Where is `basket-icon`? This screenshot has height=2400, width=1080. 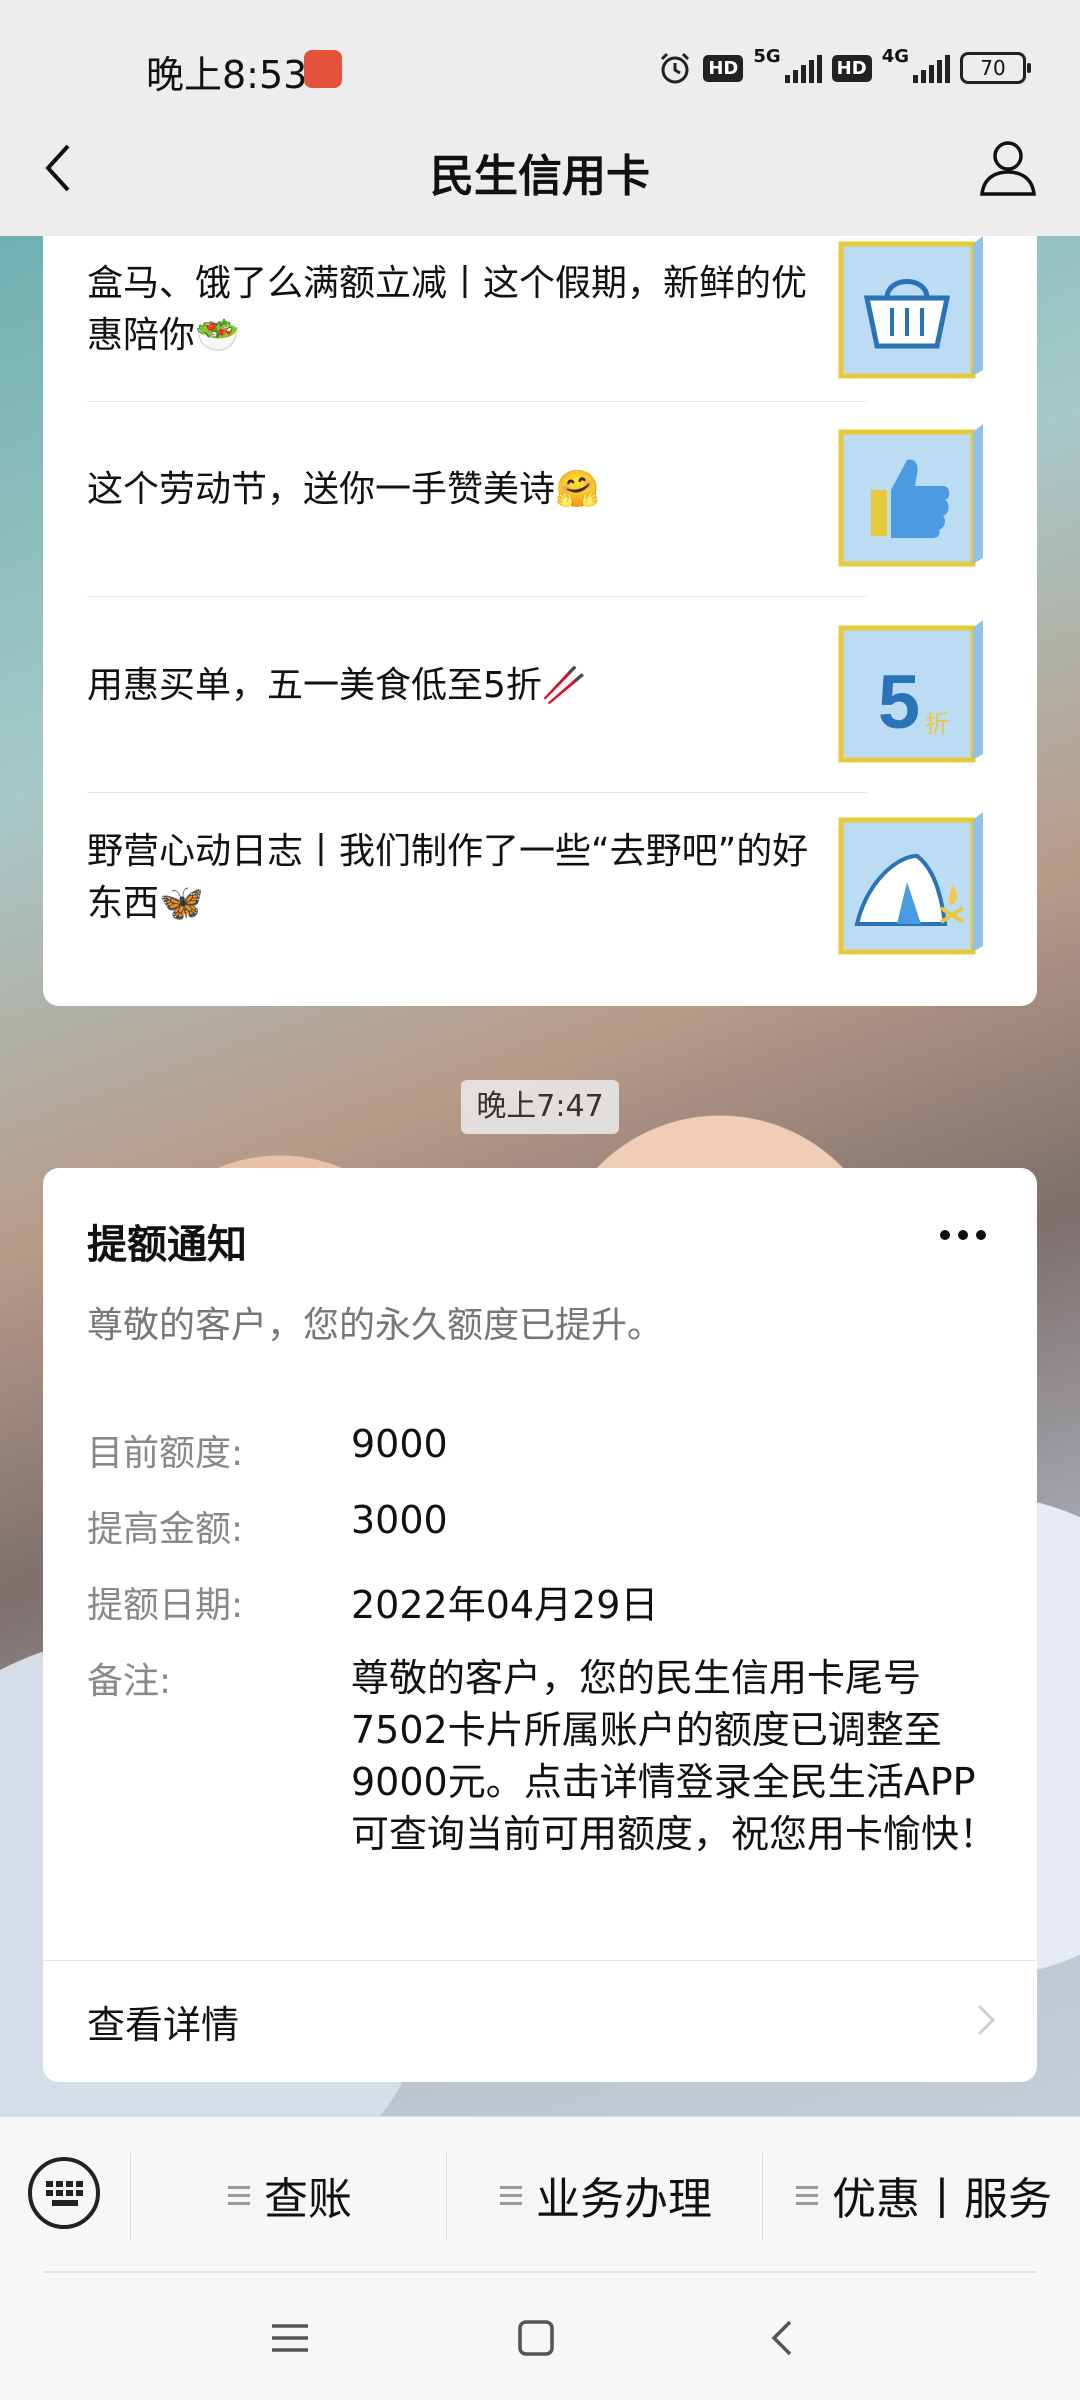
basket-icon is located at coordinates (910, 307).